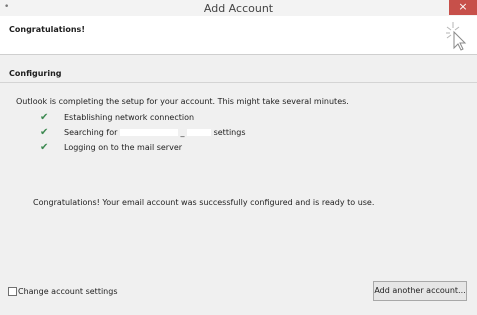 The height and width of the screenshot is (315, 477). Describe the element at coordinates (68, 291) in the screenshot. I see `checkbox-label: Change account settings` at that location.